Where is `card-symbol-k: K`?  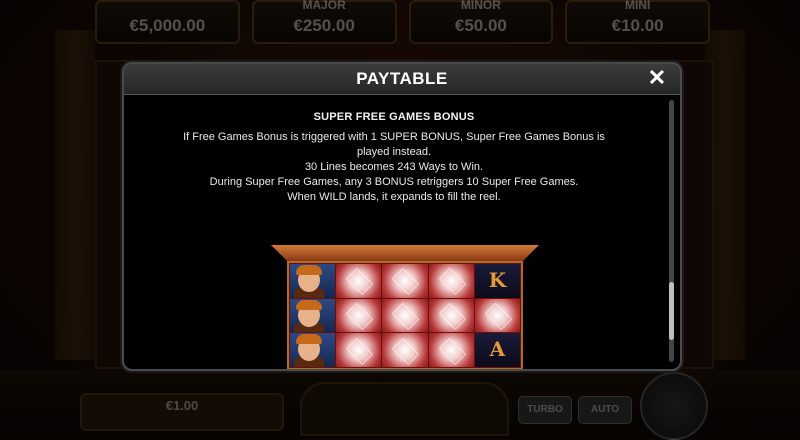 card-symbol-k: K is located at coordinates (497, 281).